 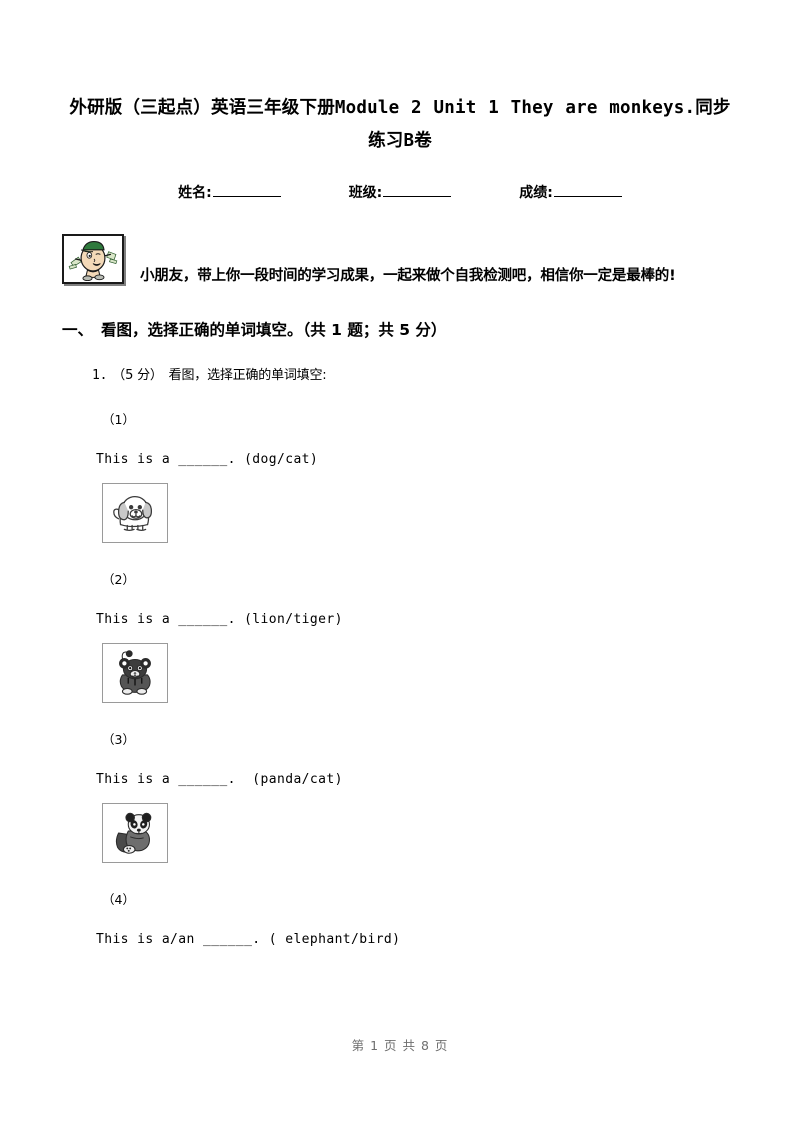 What do you see at coordinates (415, 373) in the screenshot?
I see `question-stem: 1. （5 分） 看图，选择正确的单词填空:` at bounding box center [415, 373].